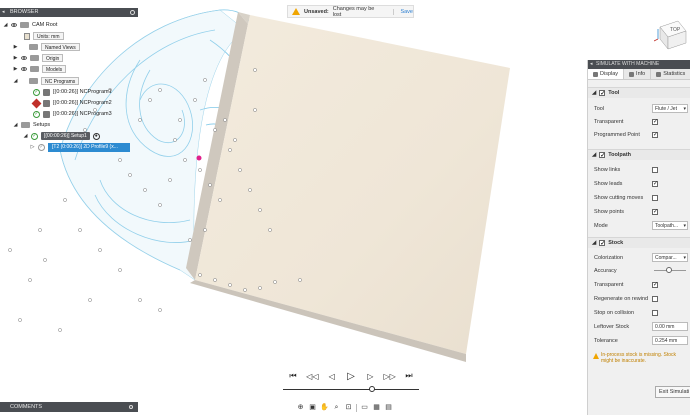  What do you see at coordinates (364, 407) in the screenshot?
I see `display-settings-icon: ▭` at bounding box center [364, 407].